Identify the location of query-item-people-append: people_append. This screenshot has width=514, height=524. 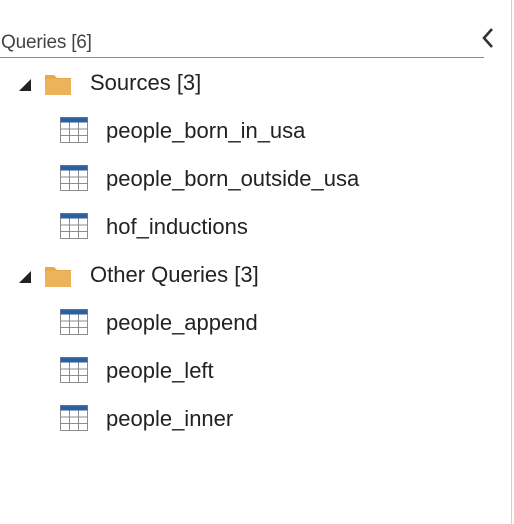
(240, 323).